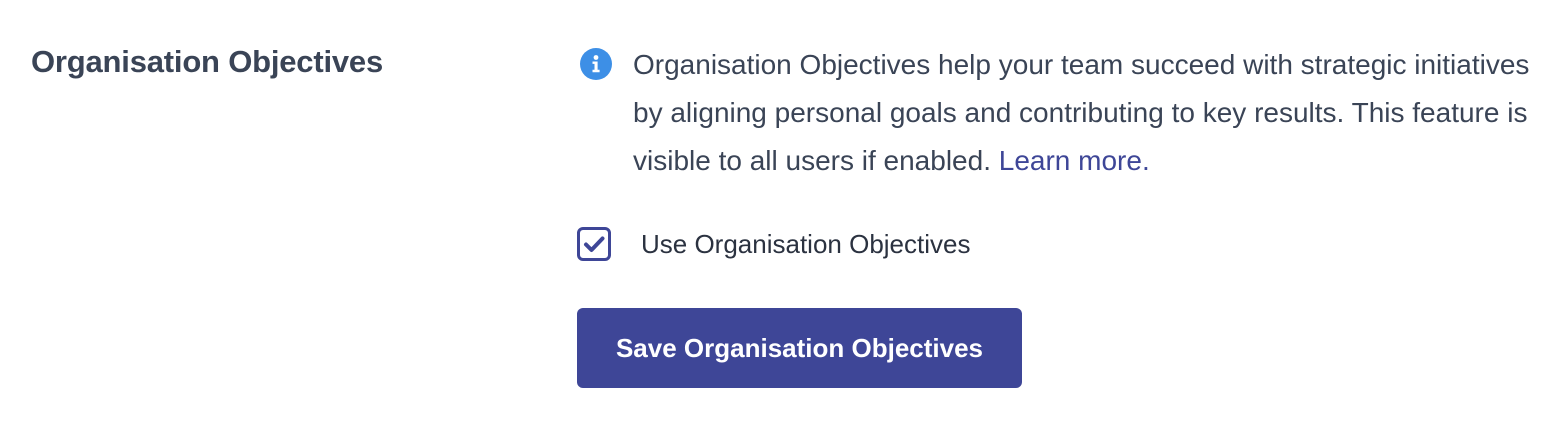 The height and width of the screenshot is (426, 1562). What do you see at coordinates (207, 61) in the screenshot?
I see `section-title: Organisation Objectives` at bounding box center [207, 61].